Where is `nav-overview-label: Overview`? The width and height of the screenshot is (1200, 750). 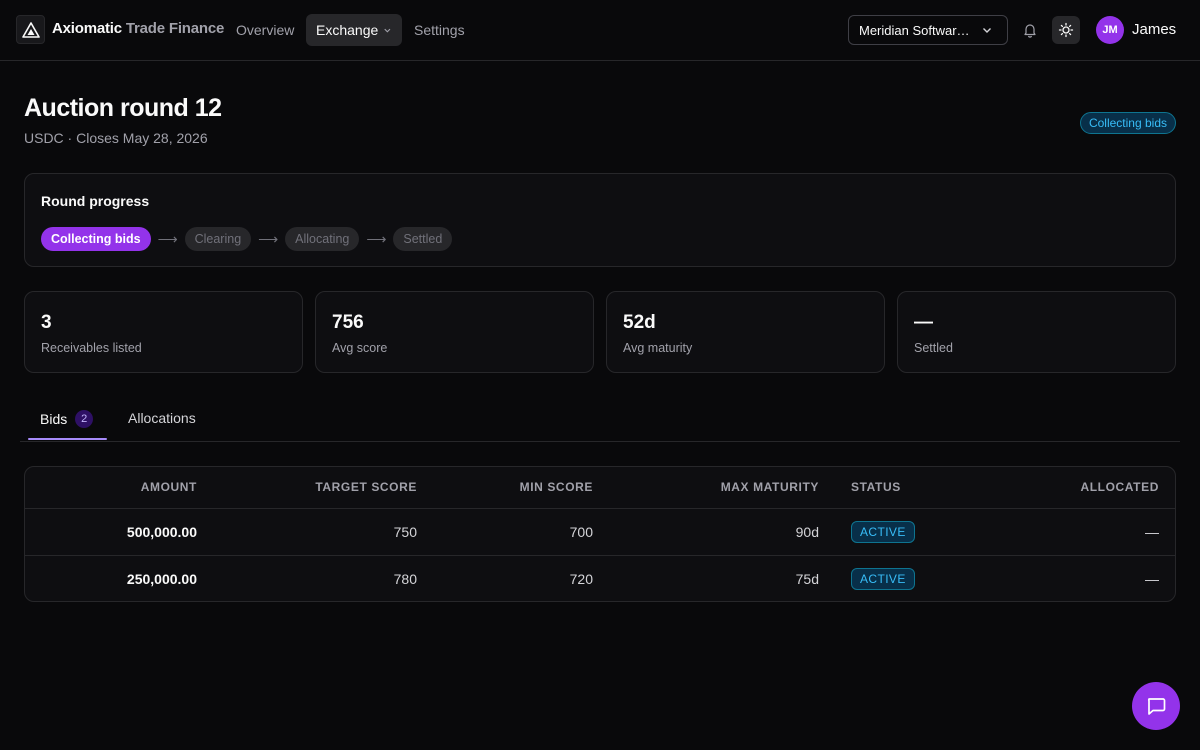 nav-overview-label: Overview is located at coordinates (265, 30).